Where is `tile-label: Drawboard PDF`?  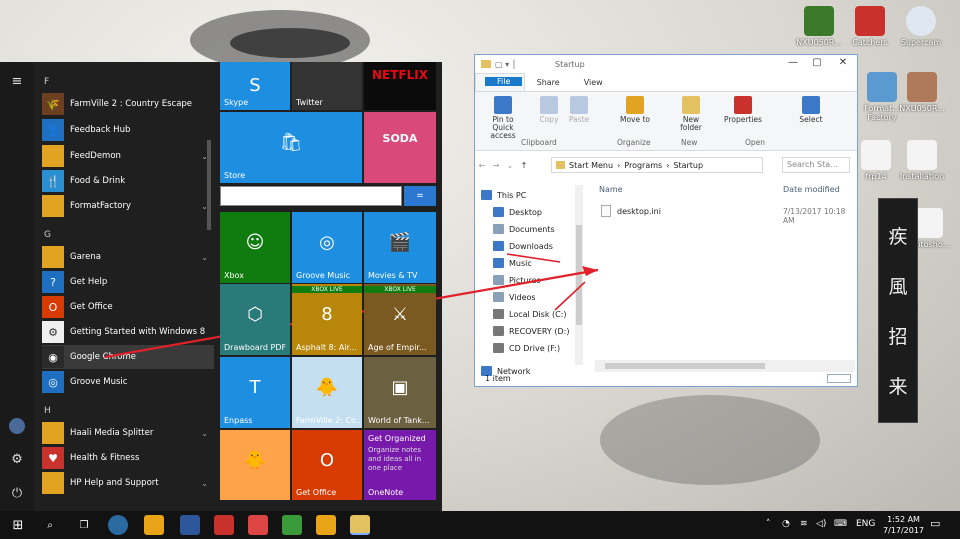 tile-label: Drawboard PDF is located at coordinates (255, 347).